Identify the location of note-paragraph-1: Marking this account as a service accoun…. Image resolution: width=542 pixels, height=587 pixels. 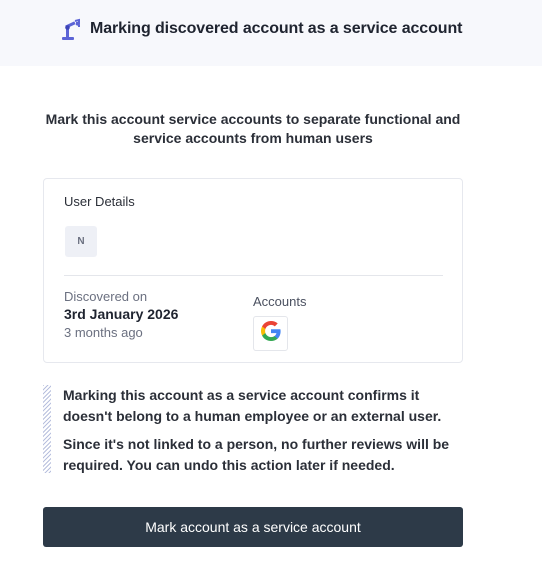
(252, 405).